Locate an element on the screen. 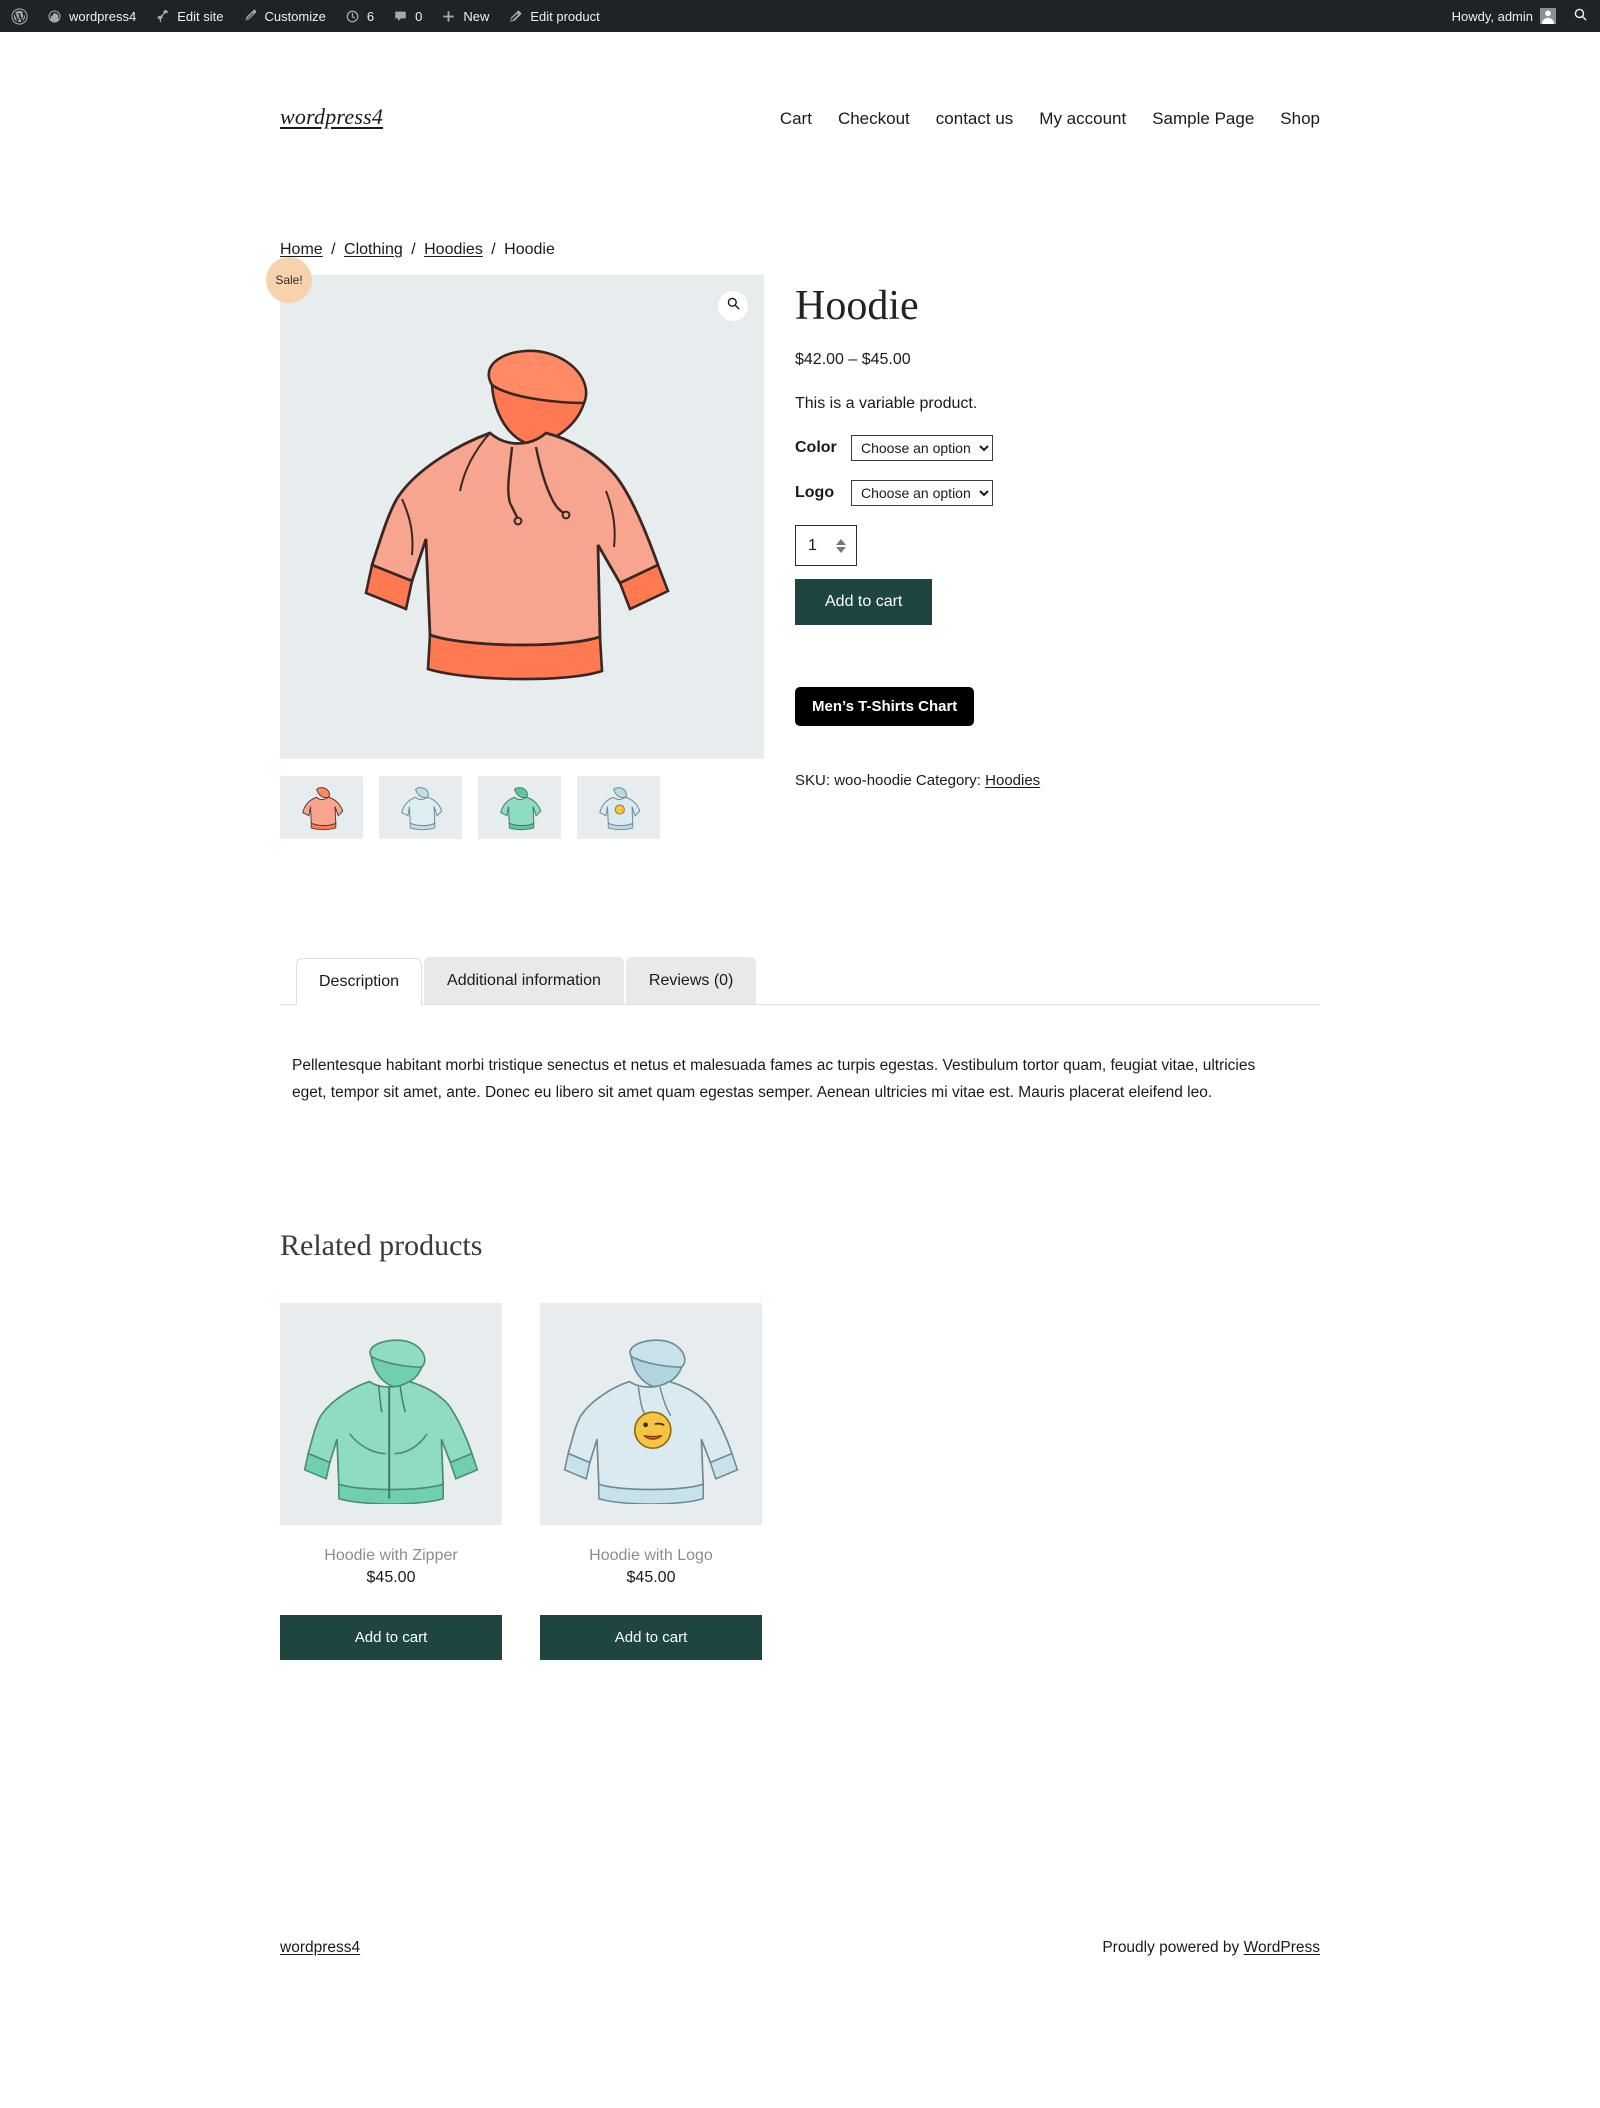 Image resolution: width=1600 pixels, height=2108 pixels. adminbar-new: New is located at coordinates (464, 16).